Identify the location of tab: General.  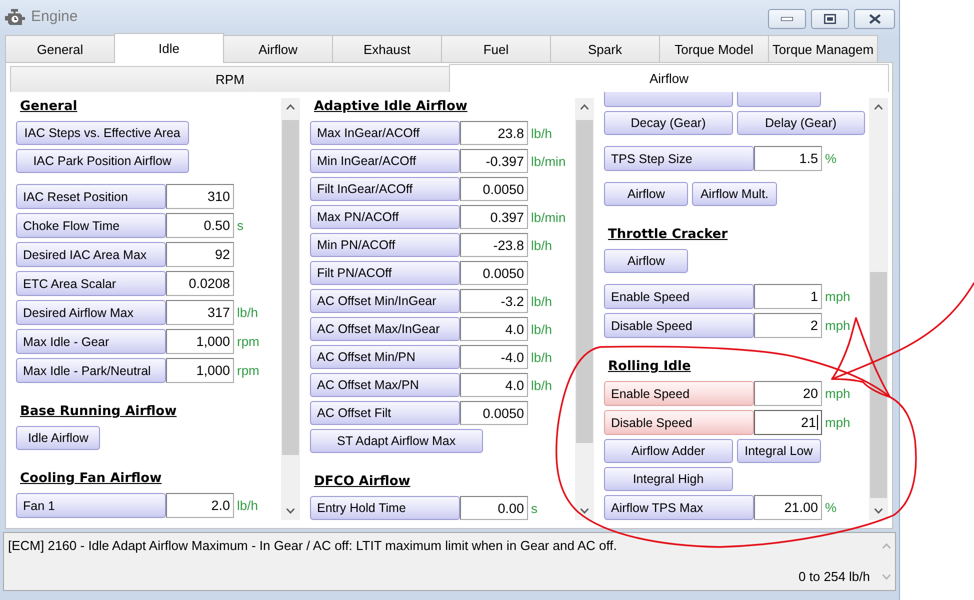
(60, 48).